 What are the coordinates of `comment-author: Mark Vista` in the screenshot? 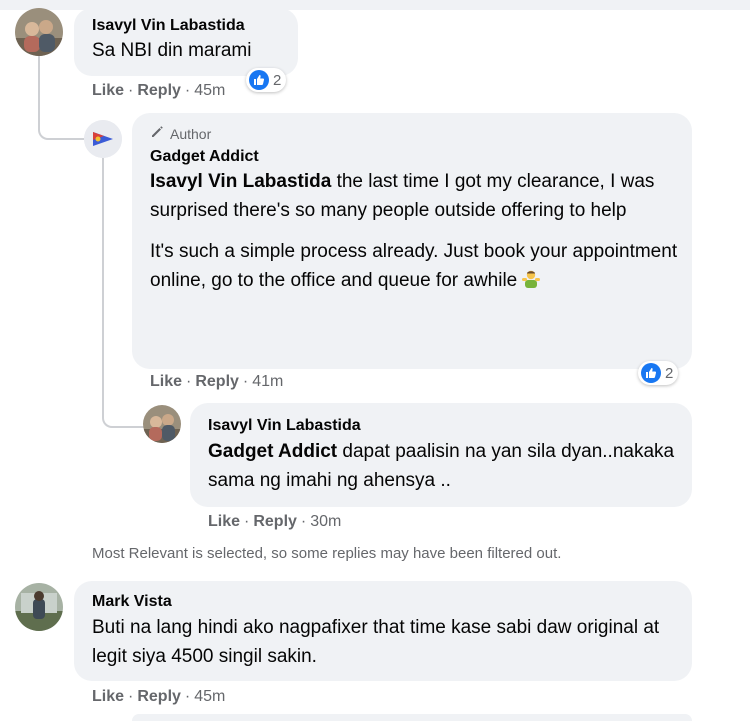 It's located at (386, 602).